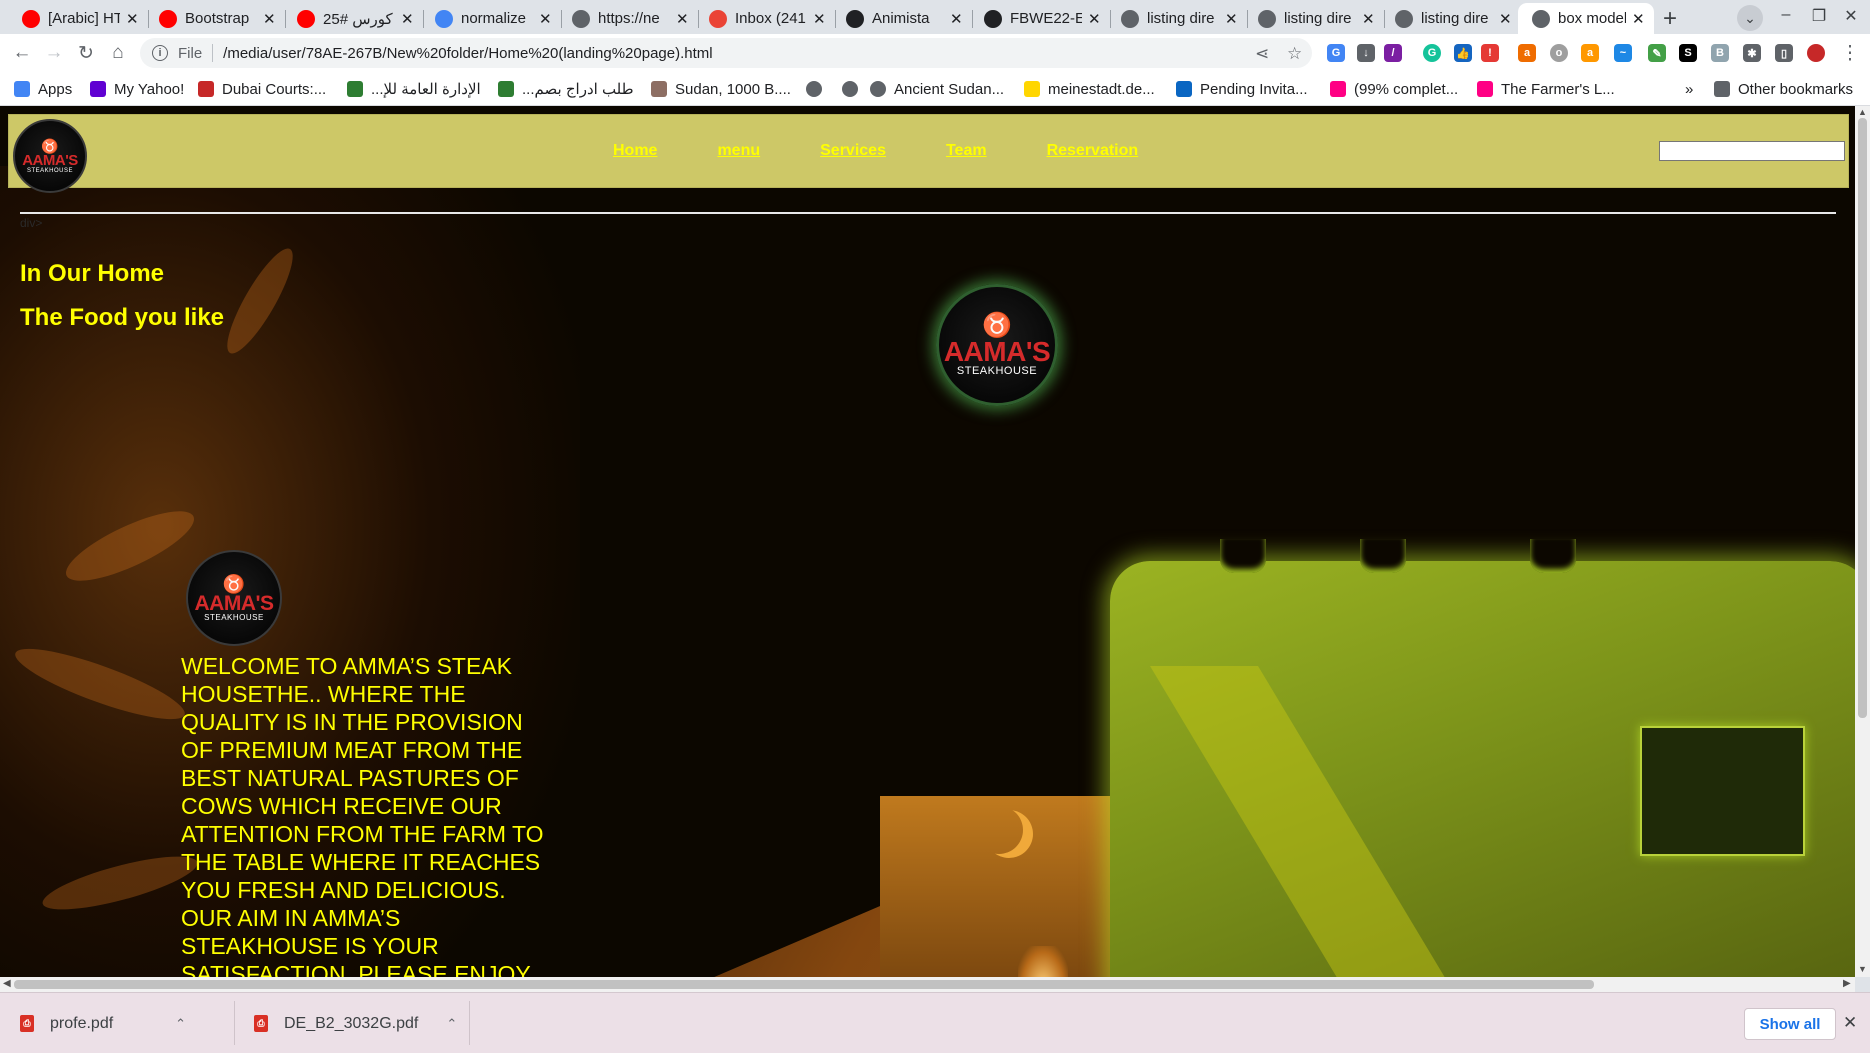 The image size is (1870, 1053). Describe the element at coordinates (1752, 53) in the screenshot. I see `extensions-puzzle-icon: ✱` at that location.